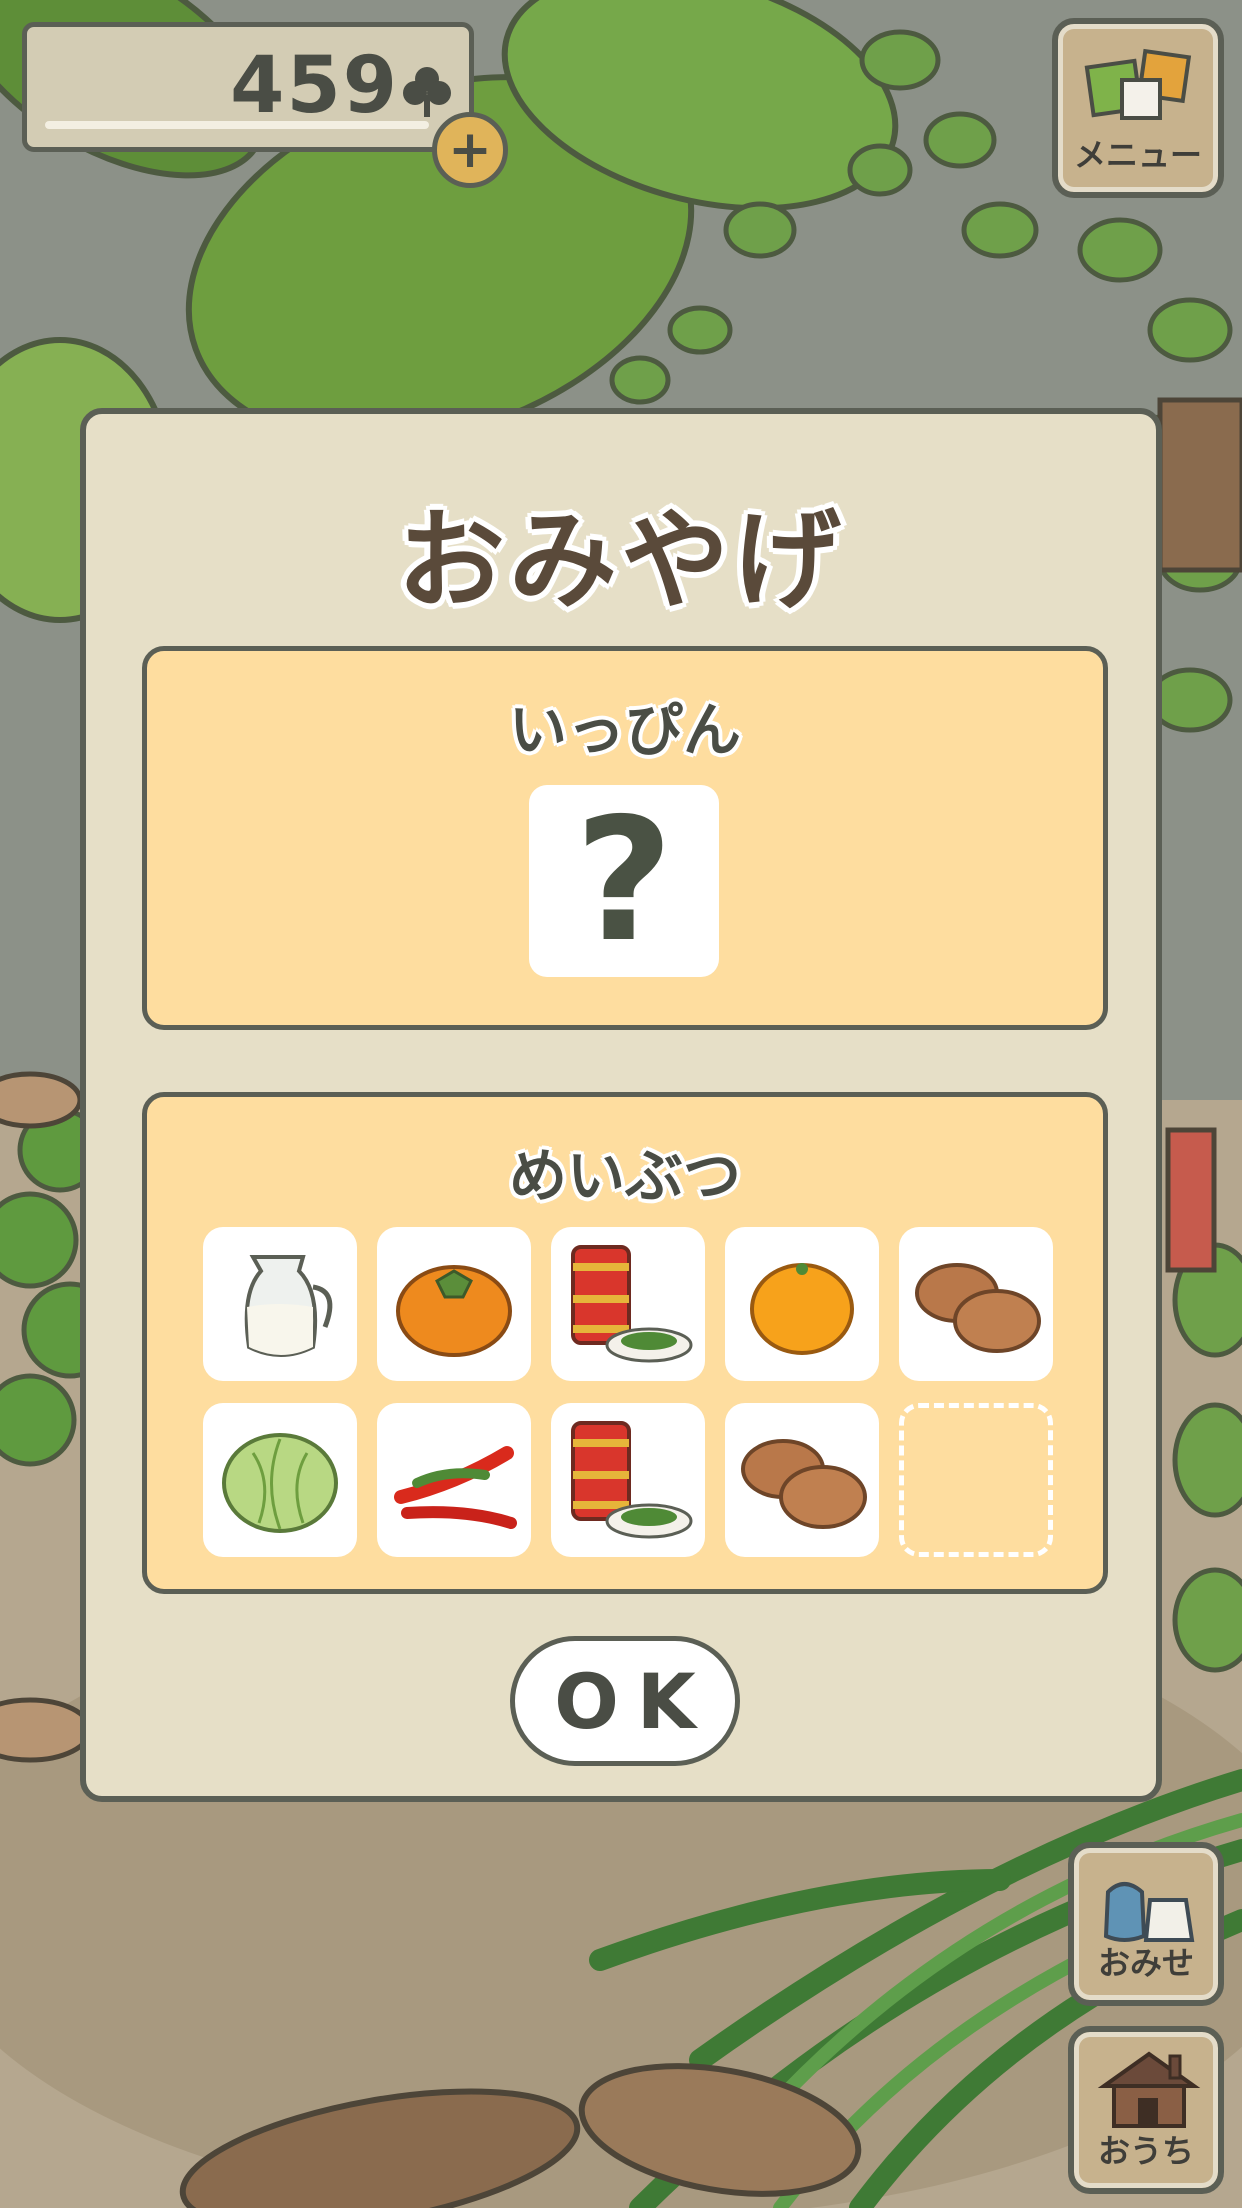 This screenshot has height=2208, width=1242. What do you see at coordinates (237, 125) in the screenshot?
I see `counter-underline` at bounding box center [237, 125].